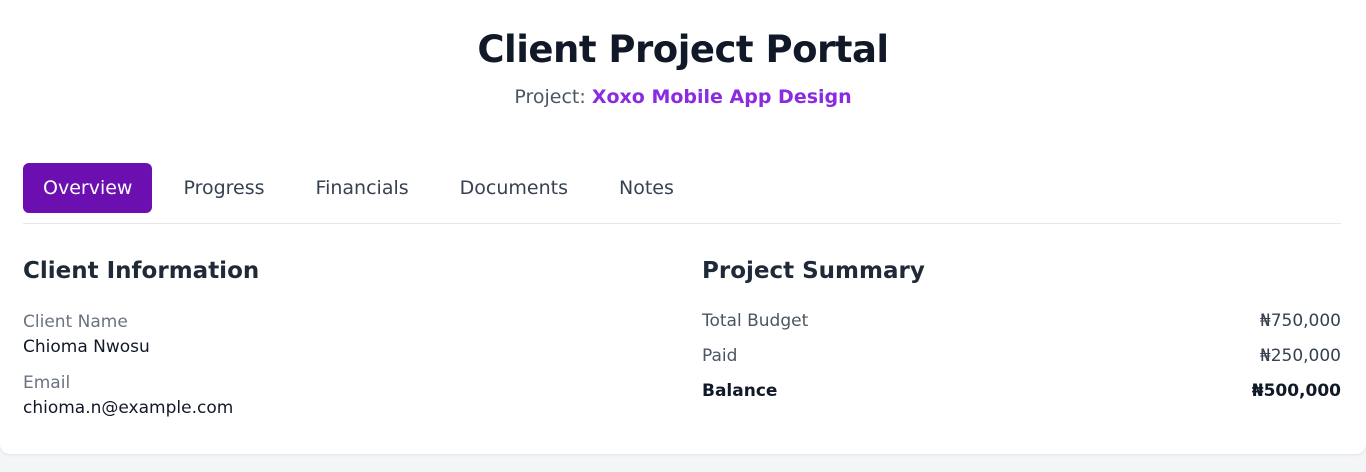 This screenshot has height=472, width=1366. I want to click on summary-row-paid: Paid ₦250,000, so click(1021, 363).